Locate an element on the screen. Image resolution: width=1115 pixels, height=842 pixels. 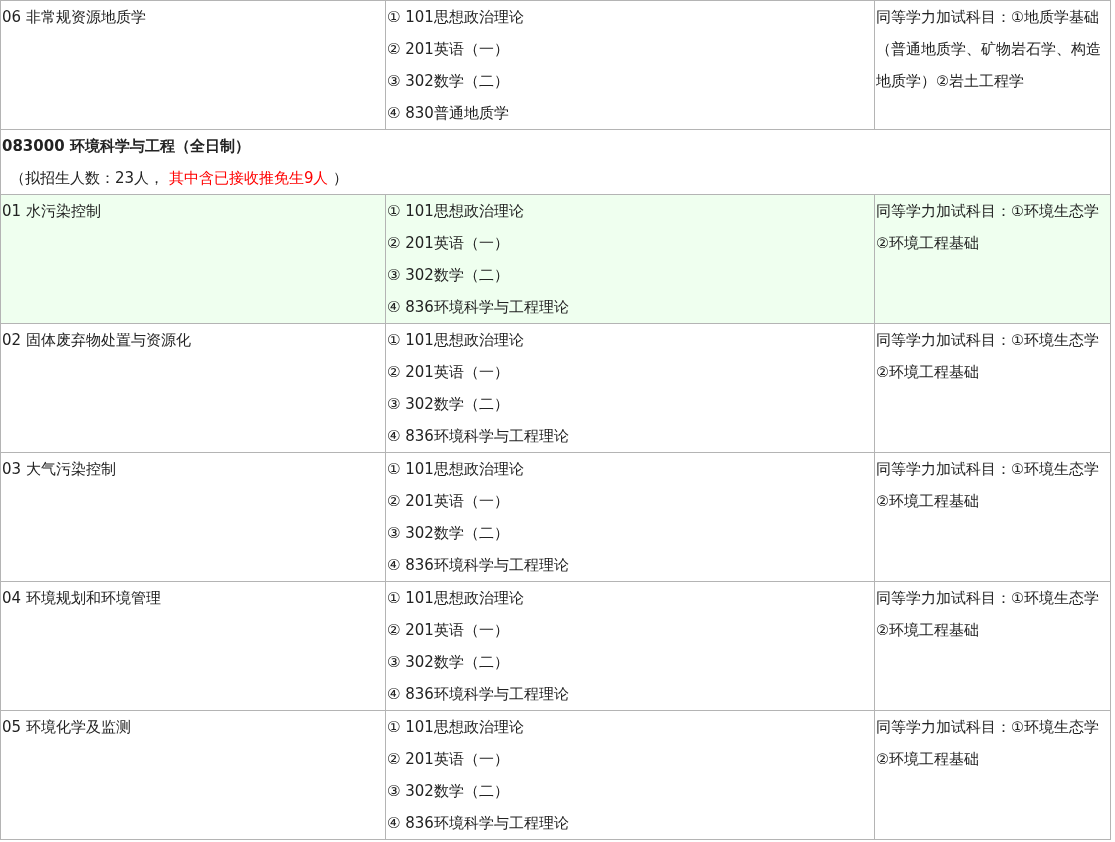
quota-text: （拟招生人数：23人， is located at coordinates (88, 178).